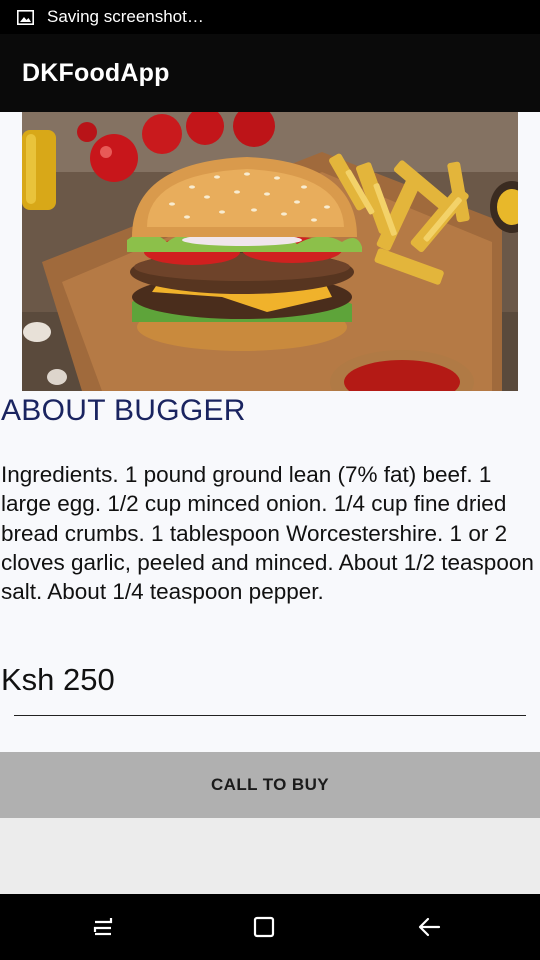  I want to click on recents-icon, so click(104, 927).